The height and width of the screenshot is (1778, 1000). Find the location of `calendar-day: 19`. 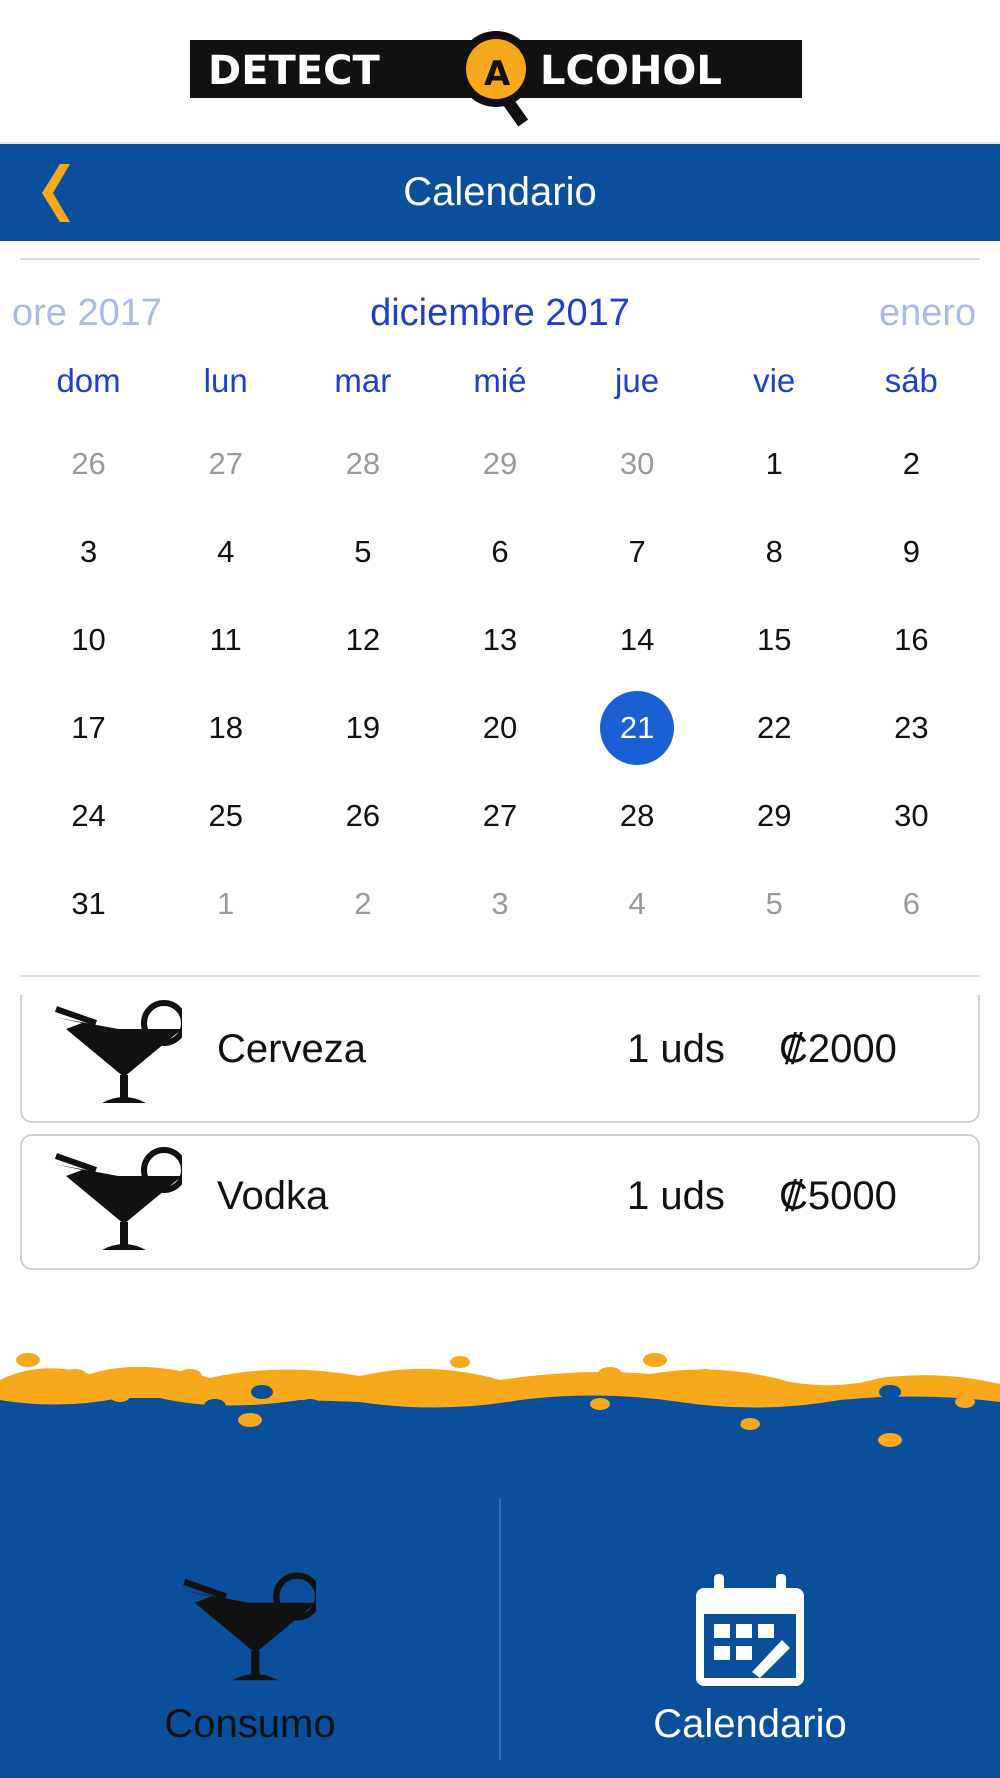

calendar-day: 19 is located at coordinates (362, 728).